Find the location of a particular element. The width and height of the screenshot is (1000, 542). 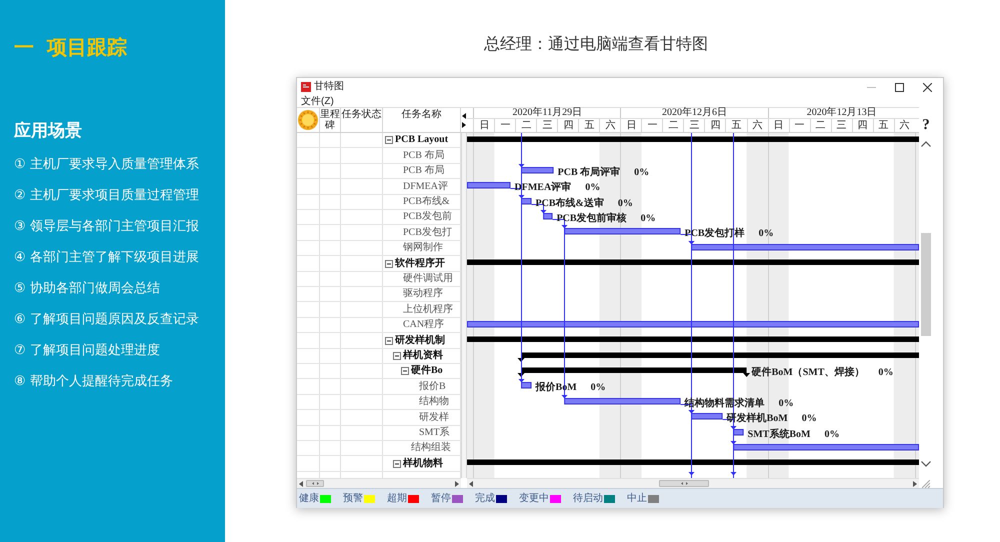

resize-grip-icon is located at coordinates (926, 484).